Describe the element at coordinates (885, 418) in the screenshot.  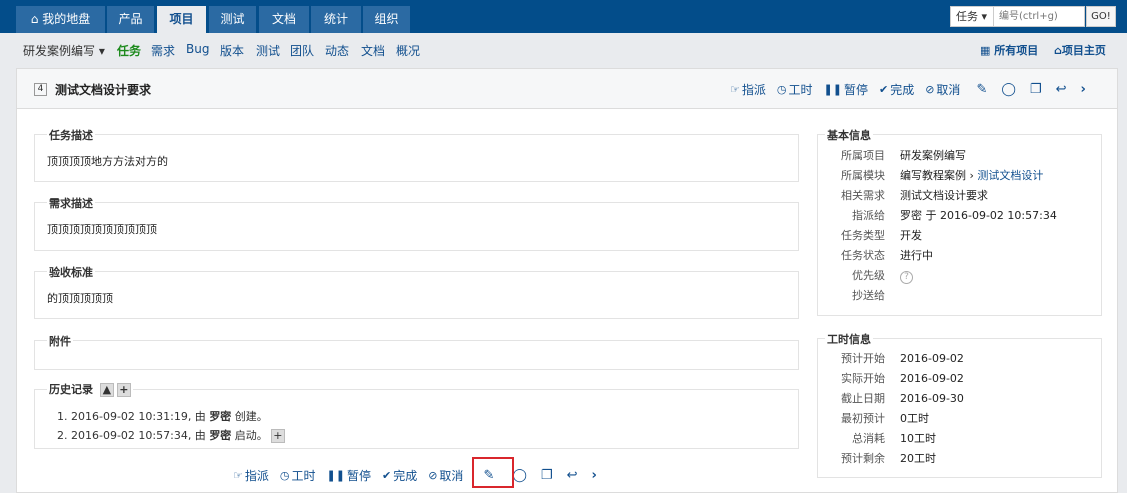
I see `info-row: 最初预计 0工时` at that location.